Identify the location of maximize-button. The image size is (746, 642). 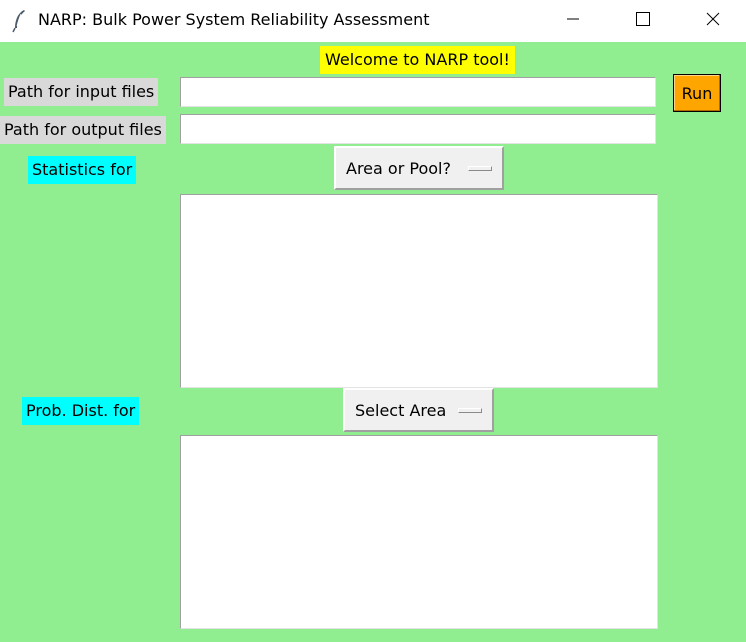
(643, 21).